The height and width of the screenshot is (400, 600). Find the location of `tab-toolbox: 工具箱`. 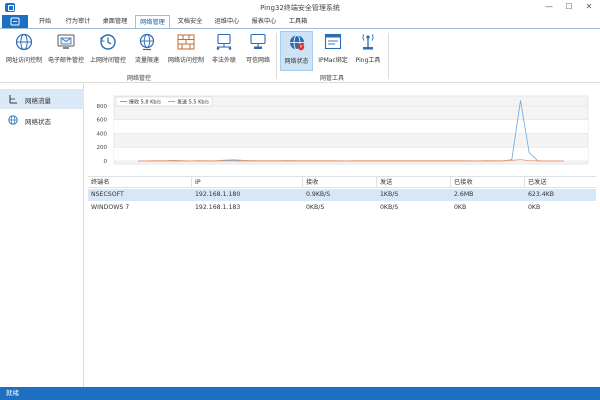

tab-toolbox: 工具箱 is located at coordinates (298, 21).